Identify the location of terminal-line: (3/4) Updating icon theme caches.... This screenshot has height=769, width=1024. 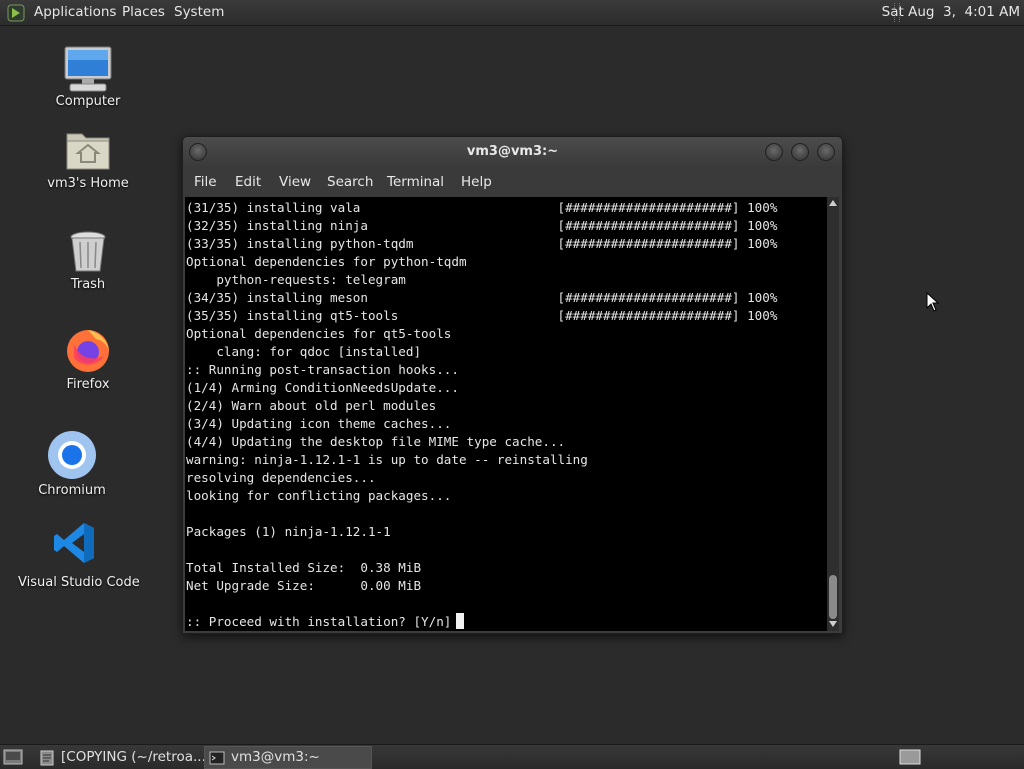
(319, 423).